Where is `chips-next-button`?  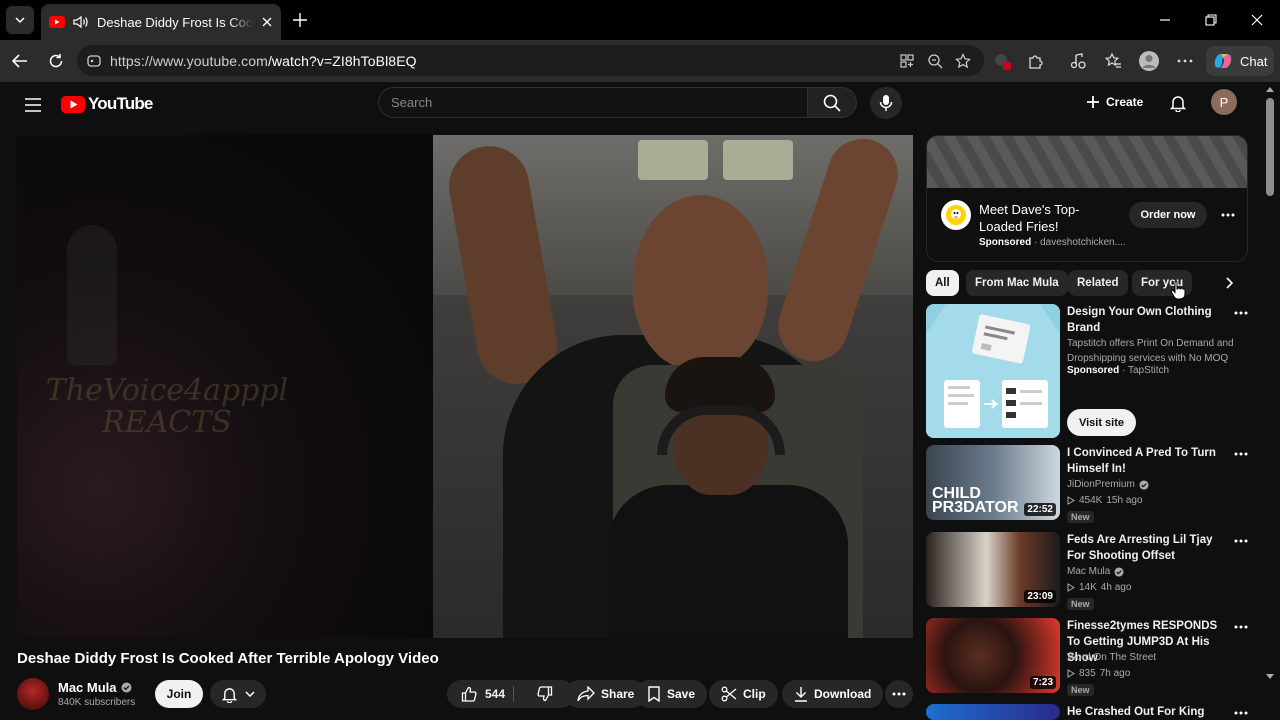
chips-next-button is located at coordinates (1230, 283).